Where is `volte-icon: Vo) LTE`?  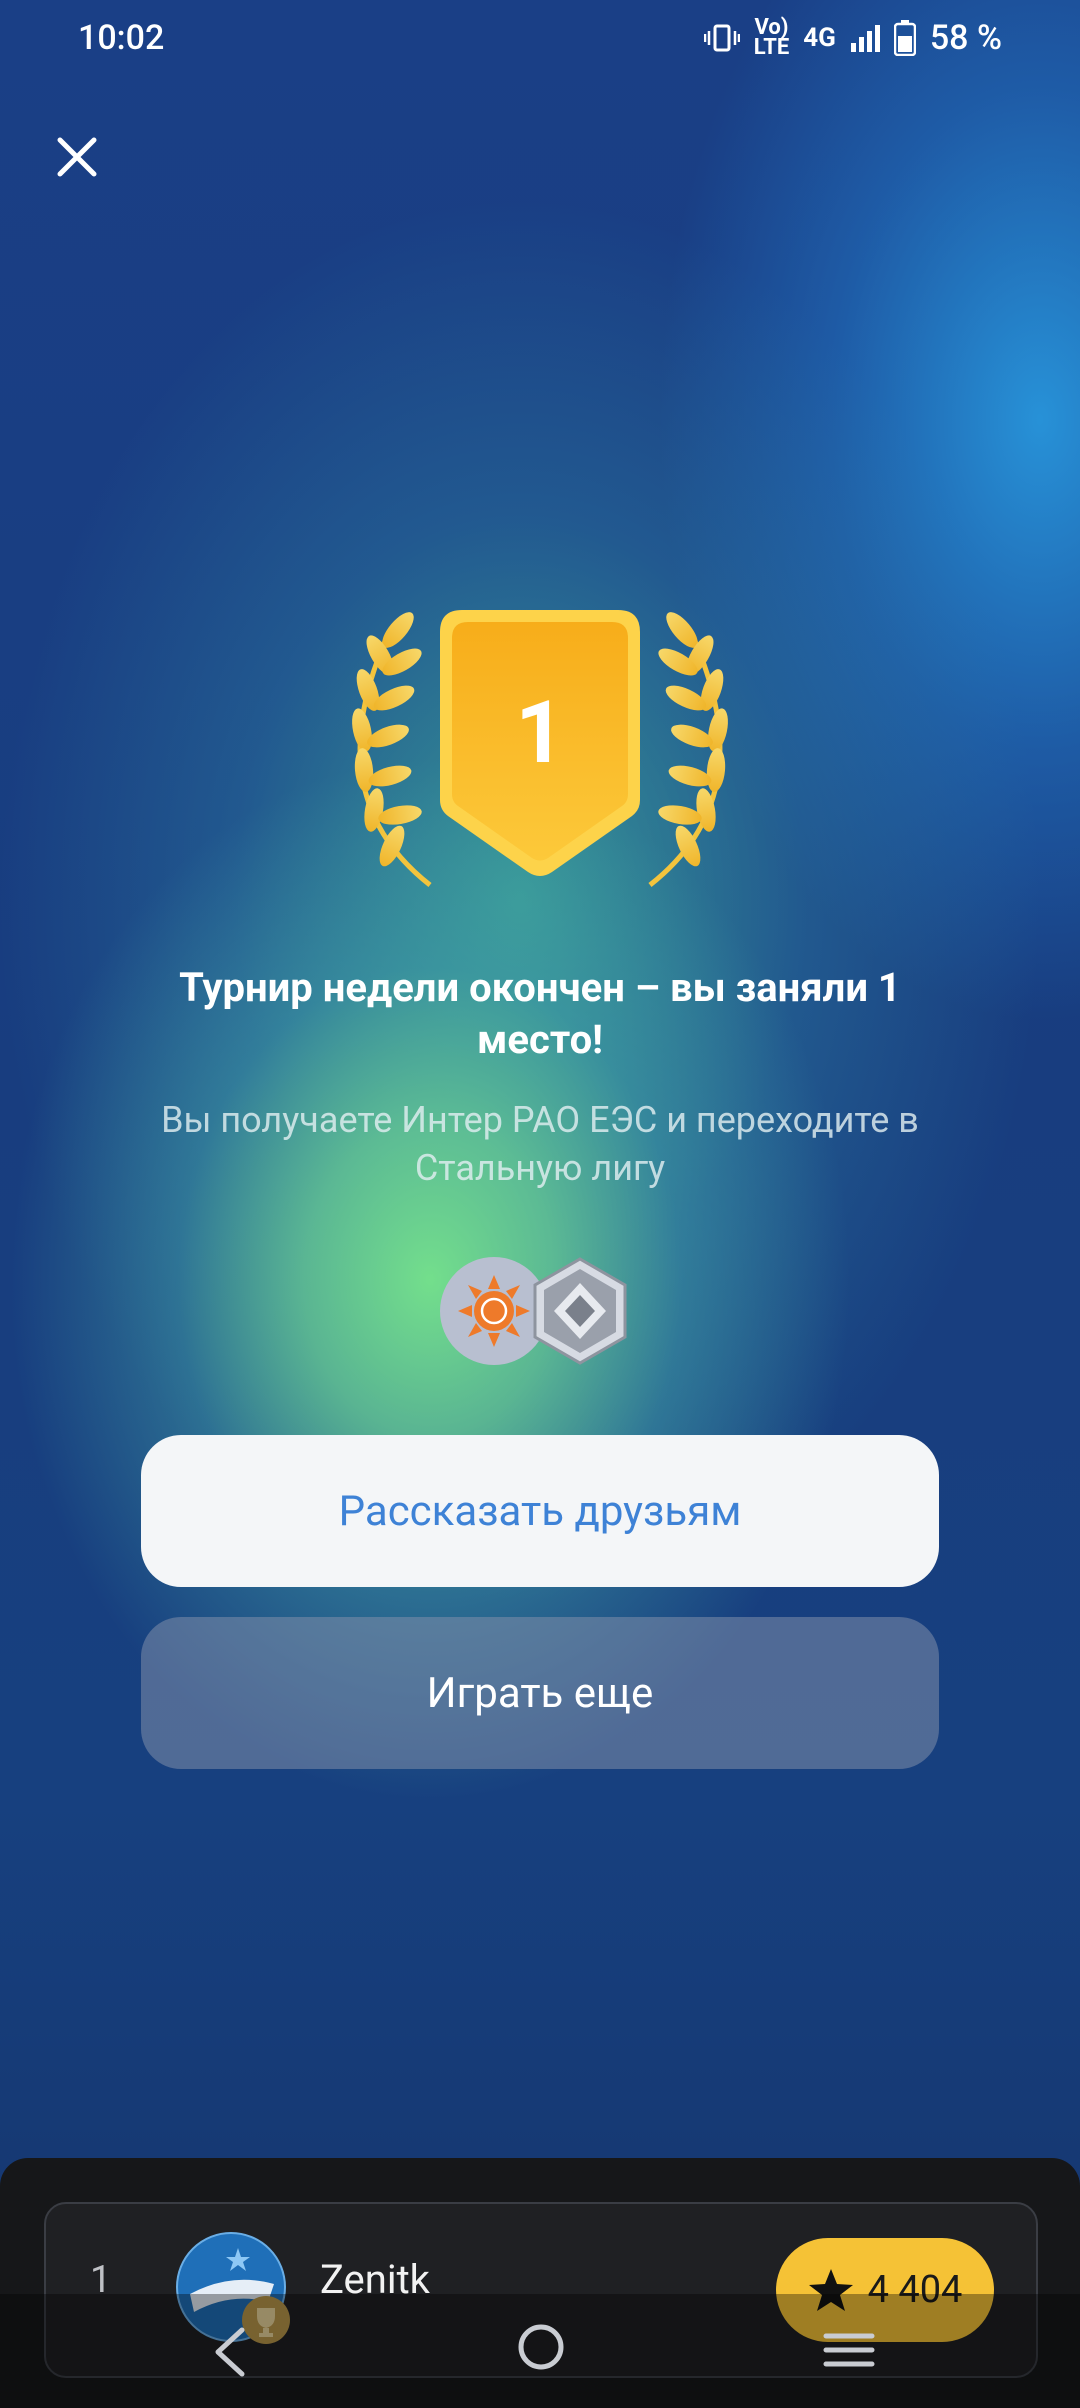 volte-icon: Vo) LTE is located at coordinates (771, 37).